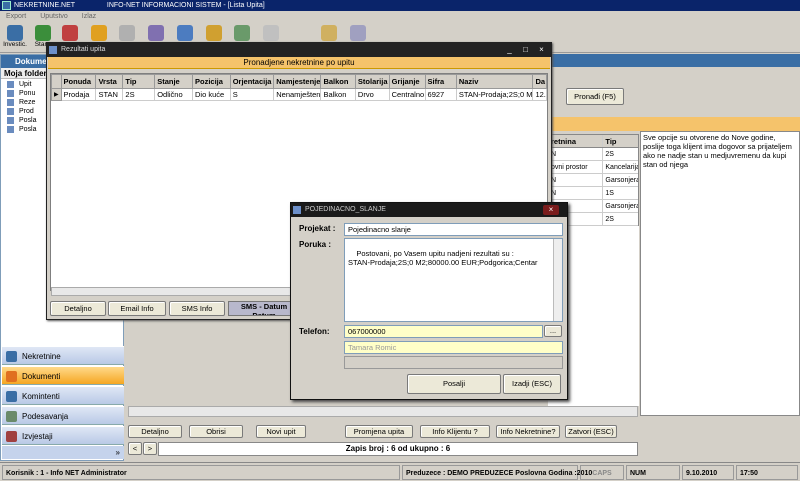 This screenshot has width=800, height=481. What do you see at coordinates (453, 347) in the screenshot?
I see `name-field: Tamara Romic` at bounding box center [453, 347].